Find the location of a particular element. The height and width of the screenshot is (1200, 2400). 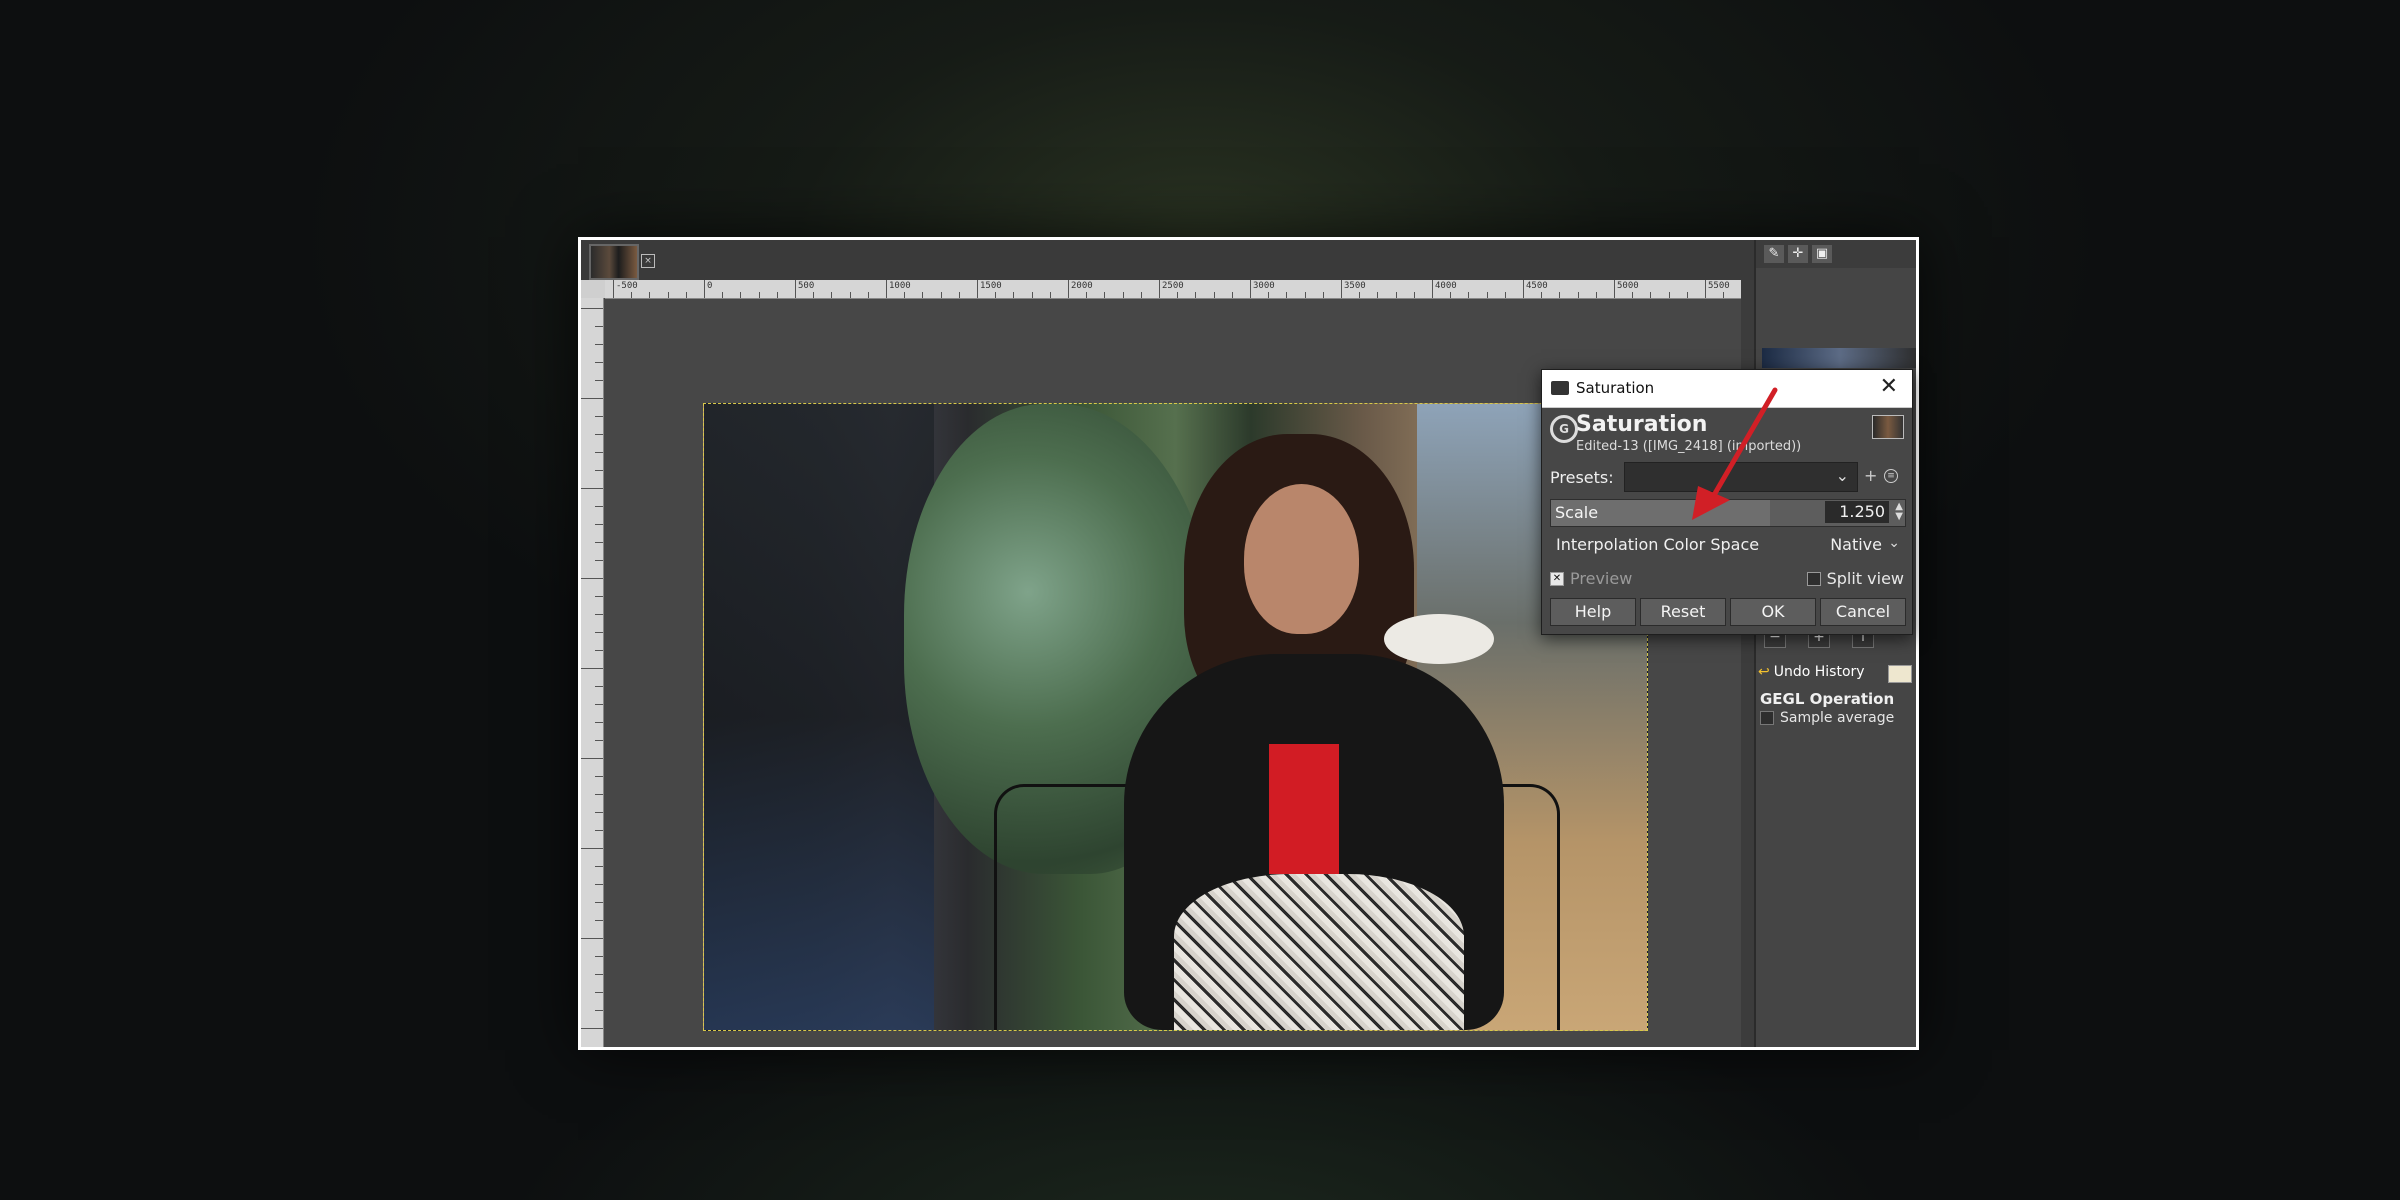

scale-value-field: 1.250 is located at coordinates (1857, 512).